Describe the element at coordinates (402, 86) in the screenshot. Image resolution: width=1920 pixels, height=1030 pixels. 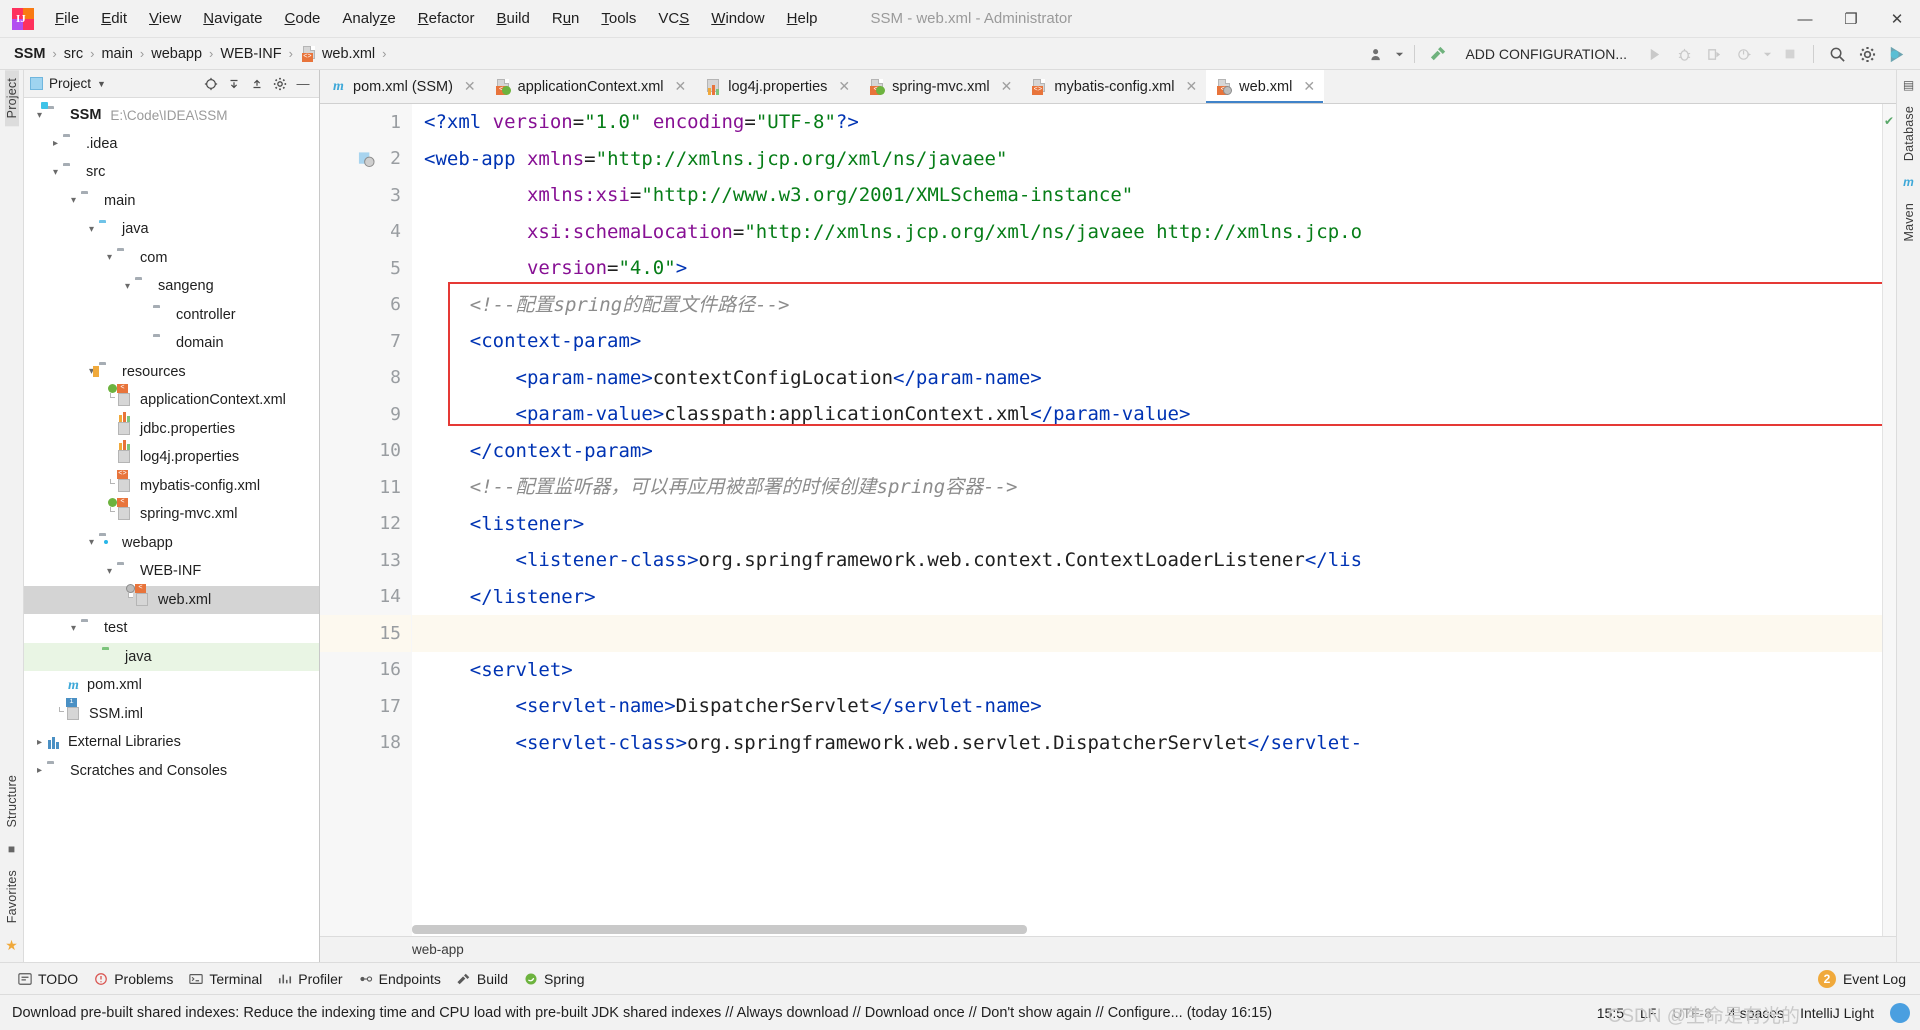
I see `editor-tab-pom-xml: m pom.xml (SSM) ✕` at that location.